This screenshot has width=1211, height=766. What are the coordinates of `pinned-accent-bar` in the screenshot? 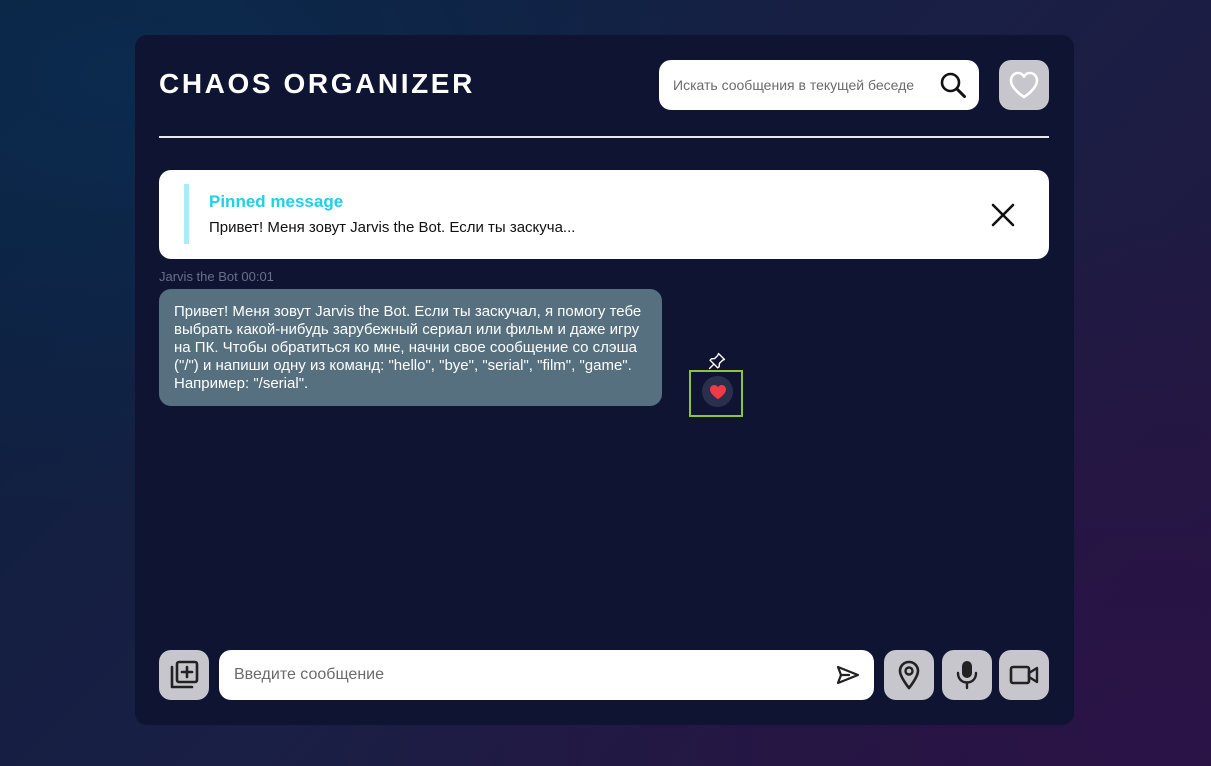 It's located at (186, 214).